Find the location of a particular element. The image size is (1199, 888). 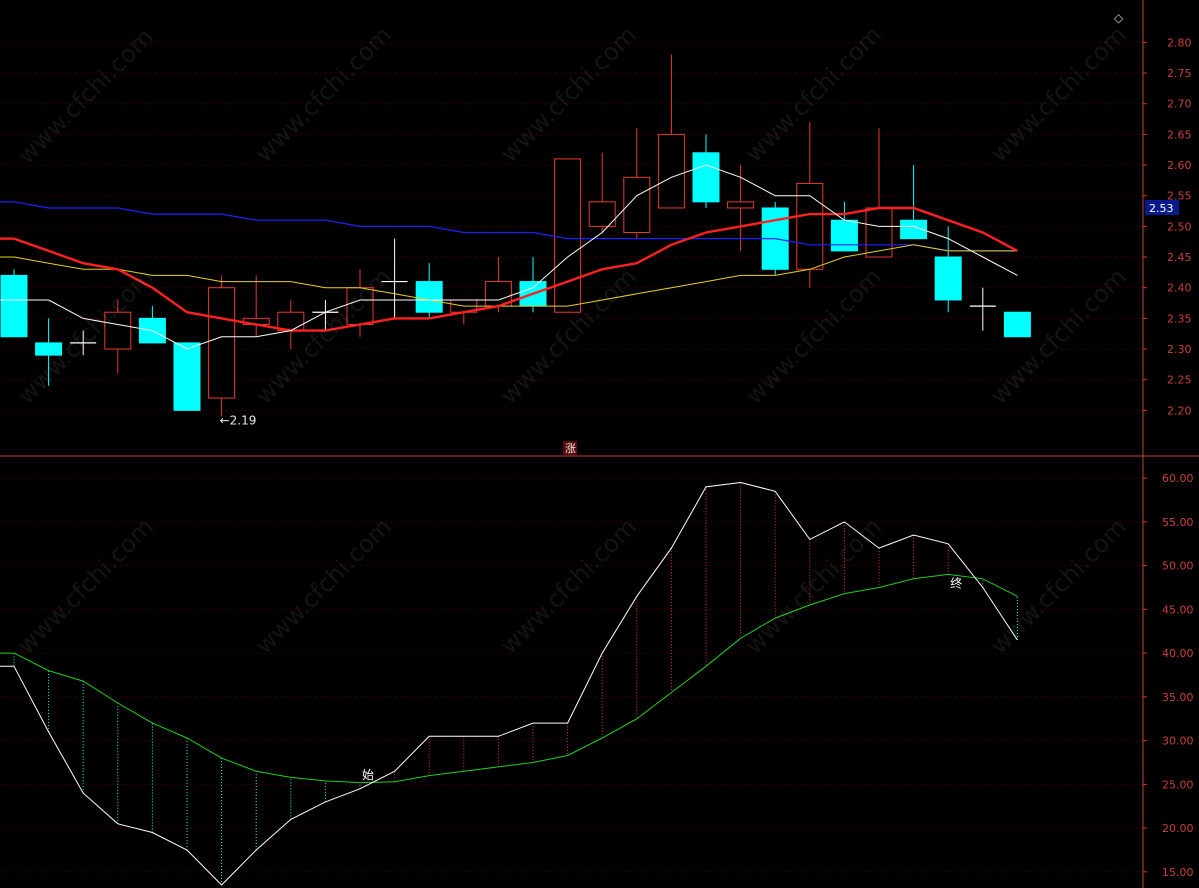

indicator-tick-label: 35.00 is located at coordinates (1178, 697).